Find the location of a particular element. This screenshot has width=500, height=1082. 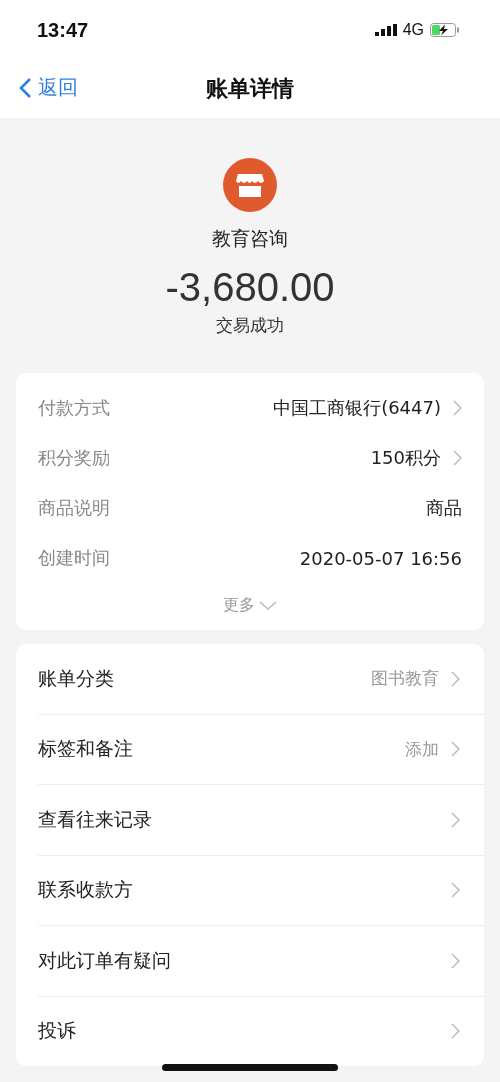

detail-label: 付款方式 is located at coordinates (74, 408).